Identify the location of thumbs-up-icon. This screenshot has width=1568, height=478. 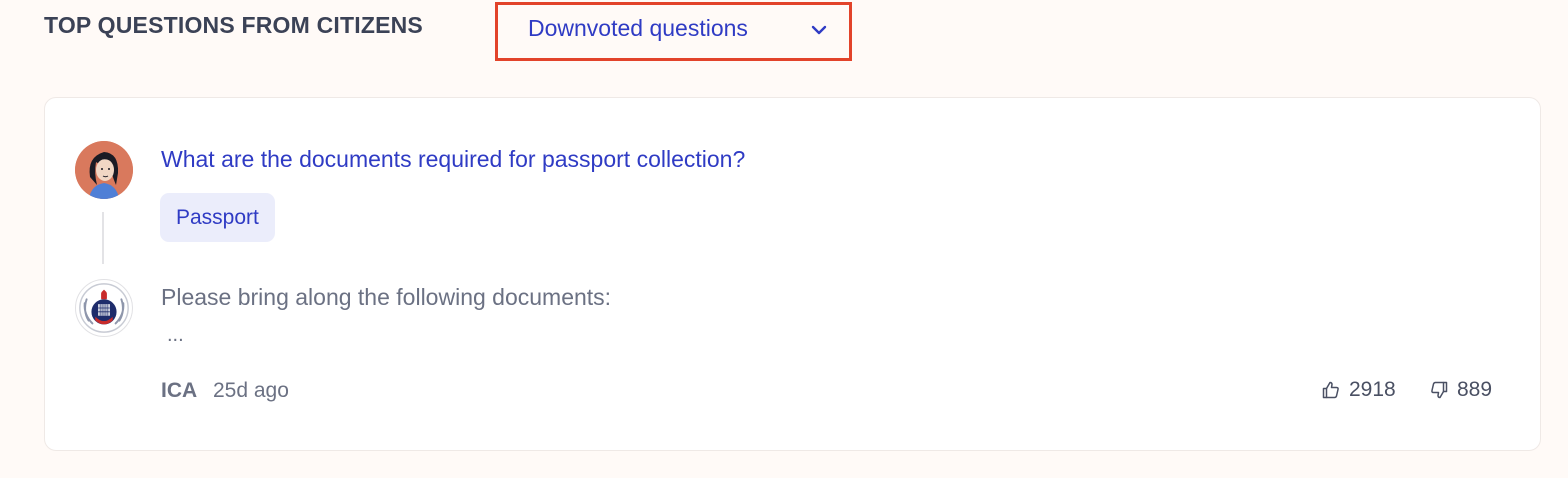
(1330, 390).